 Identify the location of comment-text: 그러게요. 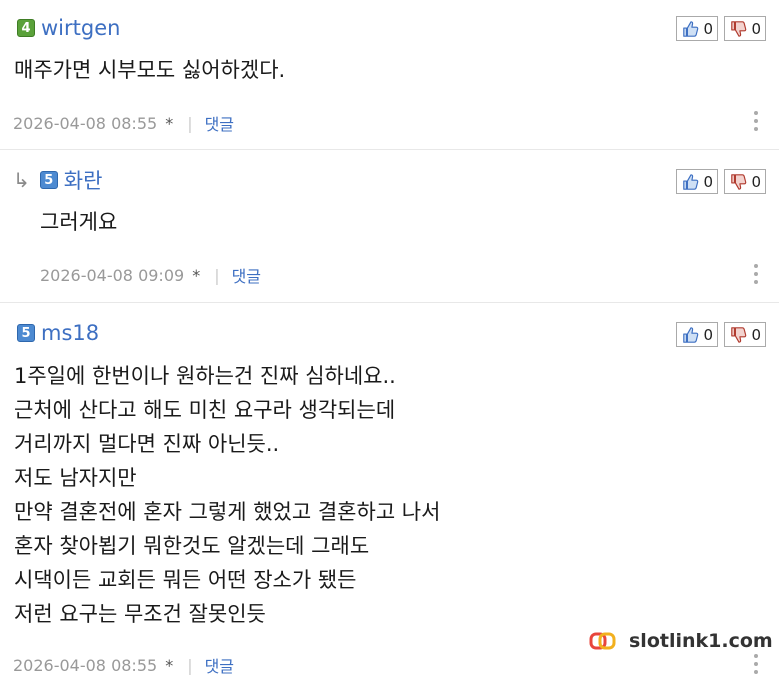
(79, 222).